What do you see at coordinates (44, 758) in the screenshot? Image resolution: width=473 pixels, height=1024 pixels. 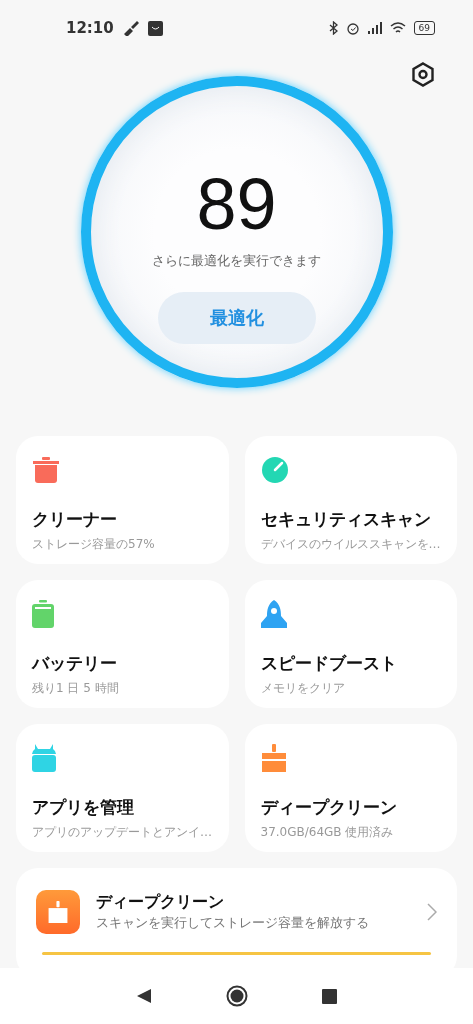 I see `android-icon` at bounding box center [44, 758].